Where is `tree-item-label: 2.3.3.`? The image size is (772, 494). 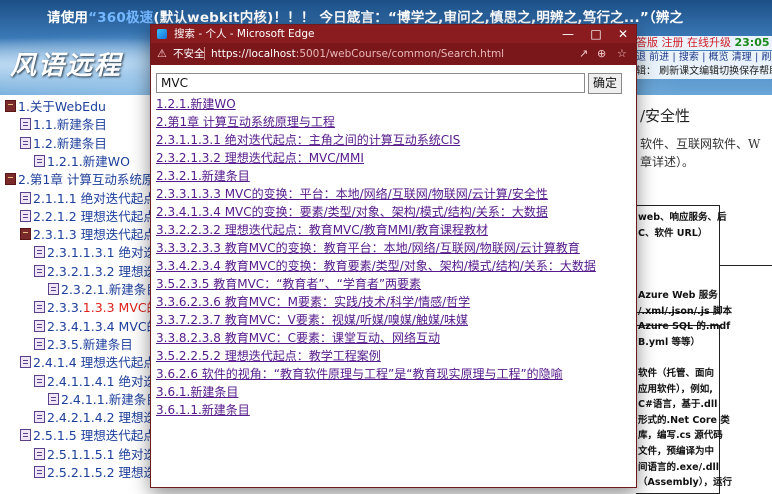
tree-item-label: 2.3.3. is located at coordinates (65, 308).